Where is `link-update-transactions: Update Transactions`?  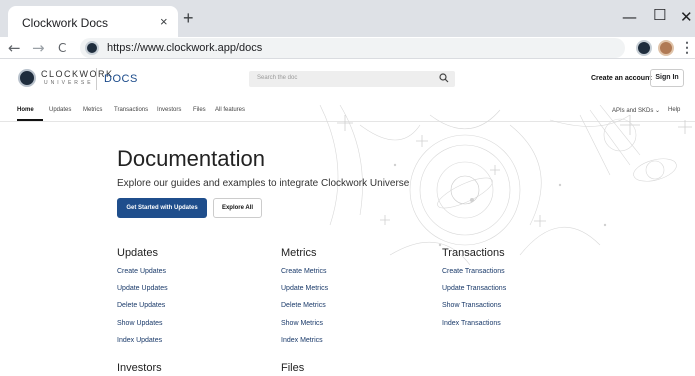 link-update-transactions: Update Transactions is located at coordinates (474, 288).